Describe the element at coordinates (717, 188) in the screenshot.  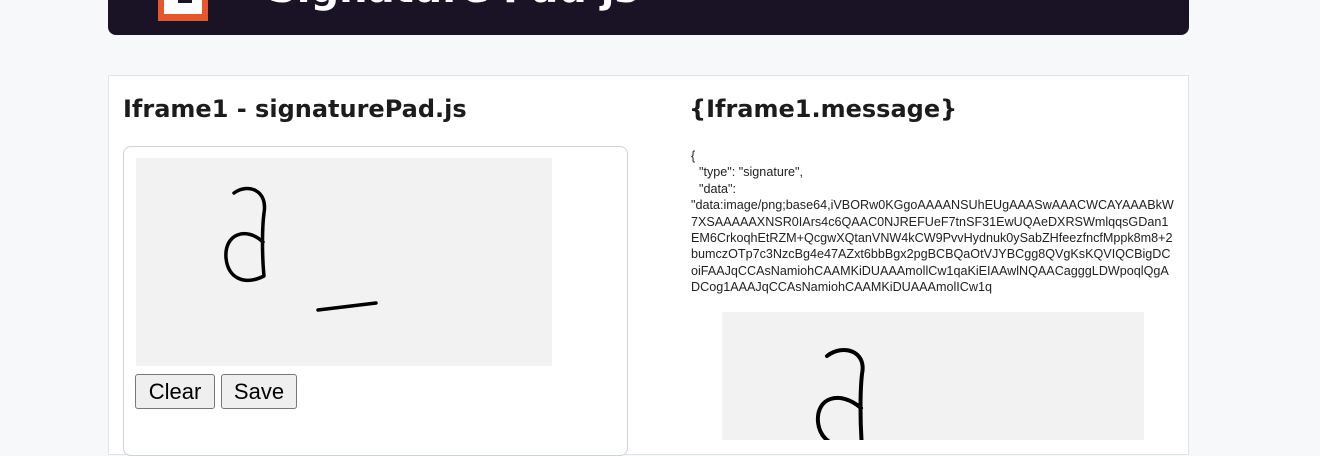
I see `json-data-key: "data":` at that location.